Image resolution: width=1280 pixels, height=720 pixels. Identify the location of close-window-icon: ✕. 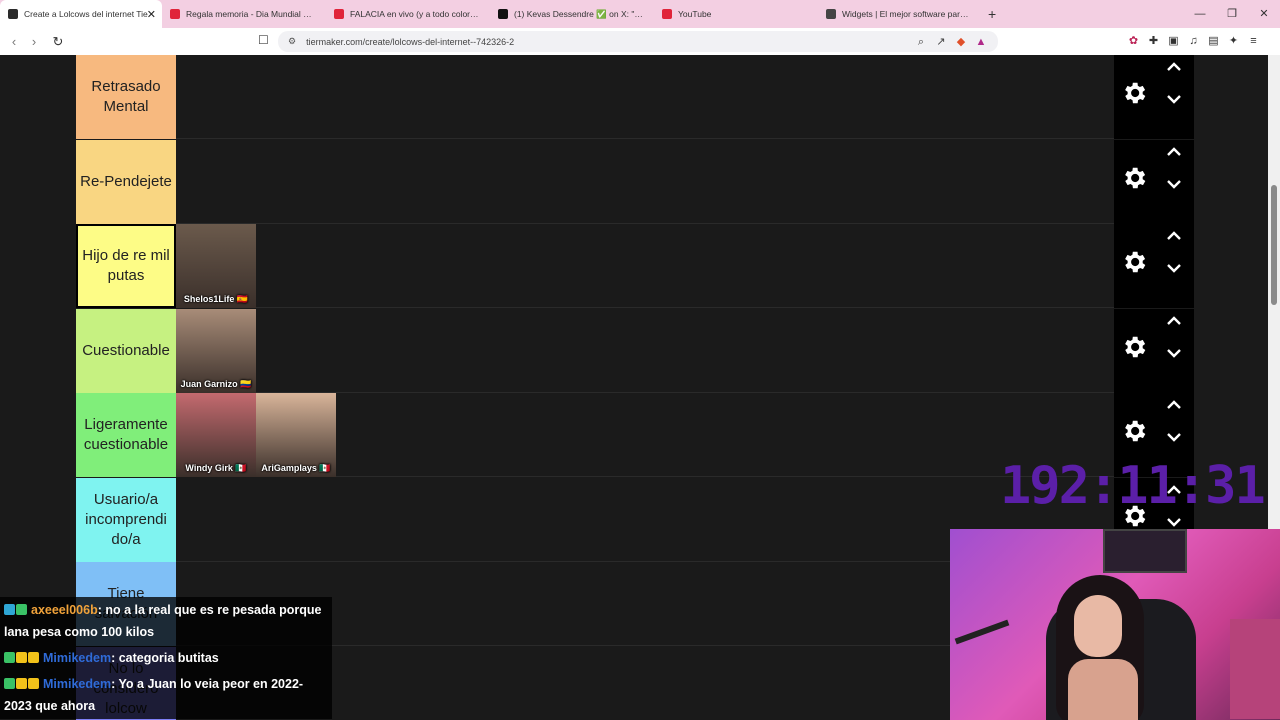
(1264, 14).